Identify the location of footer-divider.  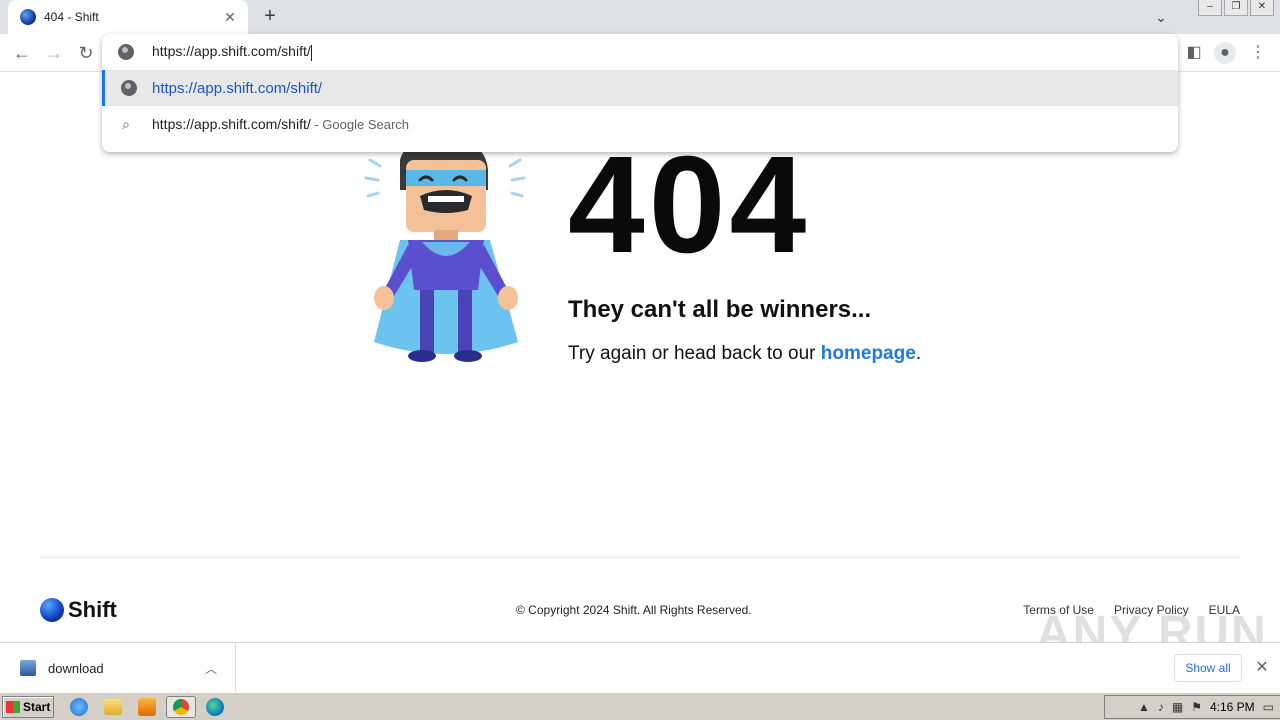
(640, 557).